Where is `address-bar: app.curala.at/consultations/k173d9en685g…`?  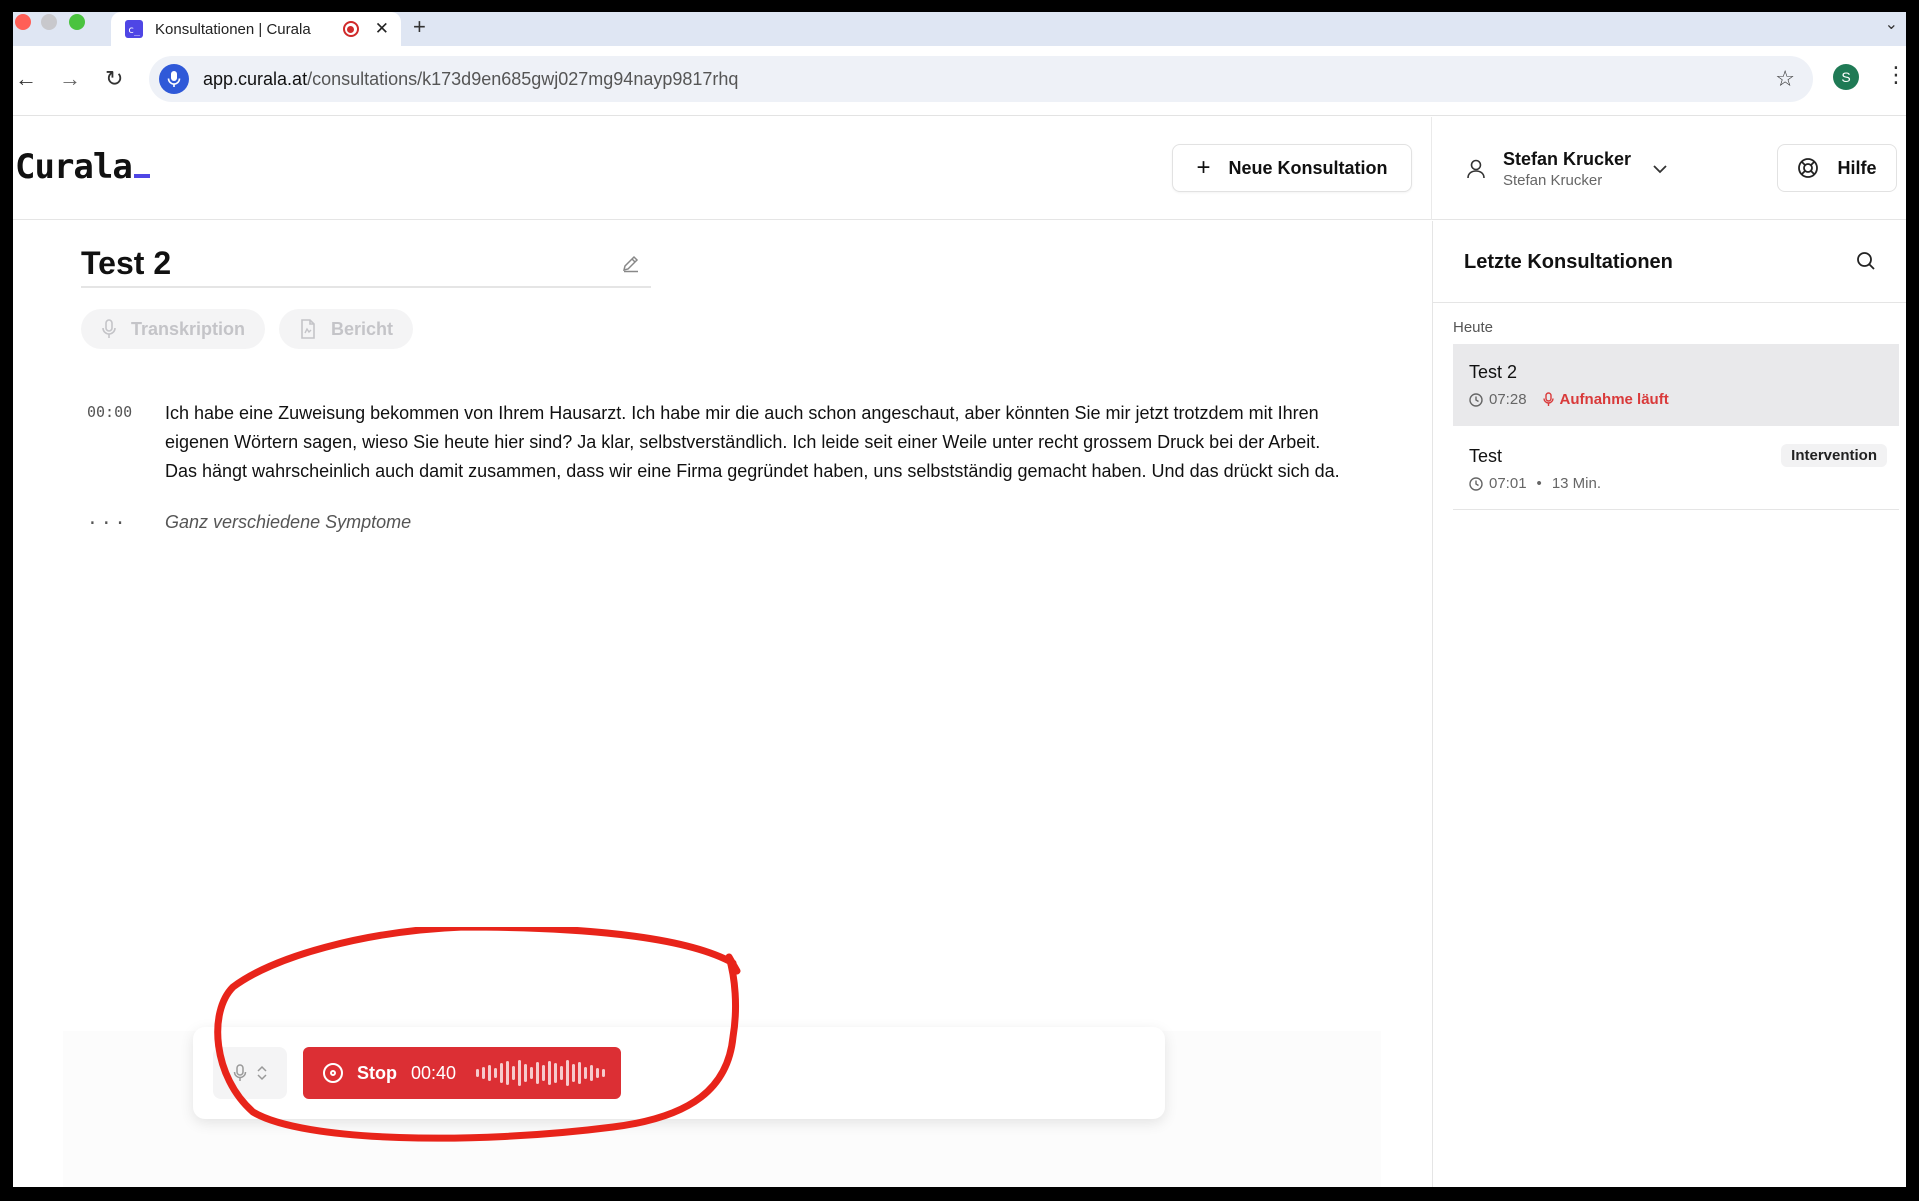
address-bar: app.curala.at/consultations/k173d9en685g… is located at coordinates (981, 79).